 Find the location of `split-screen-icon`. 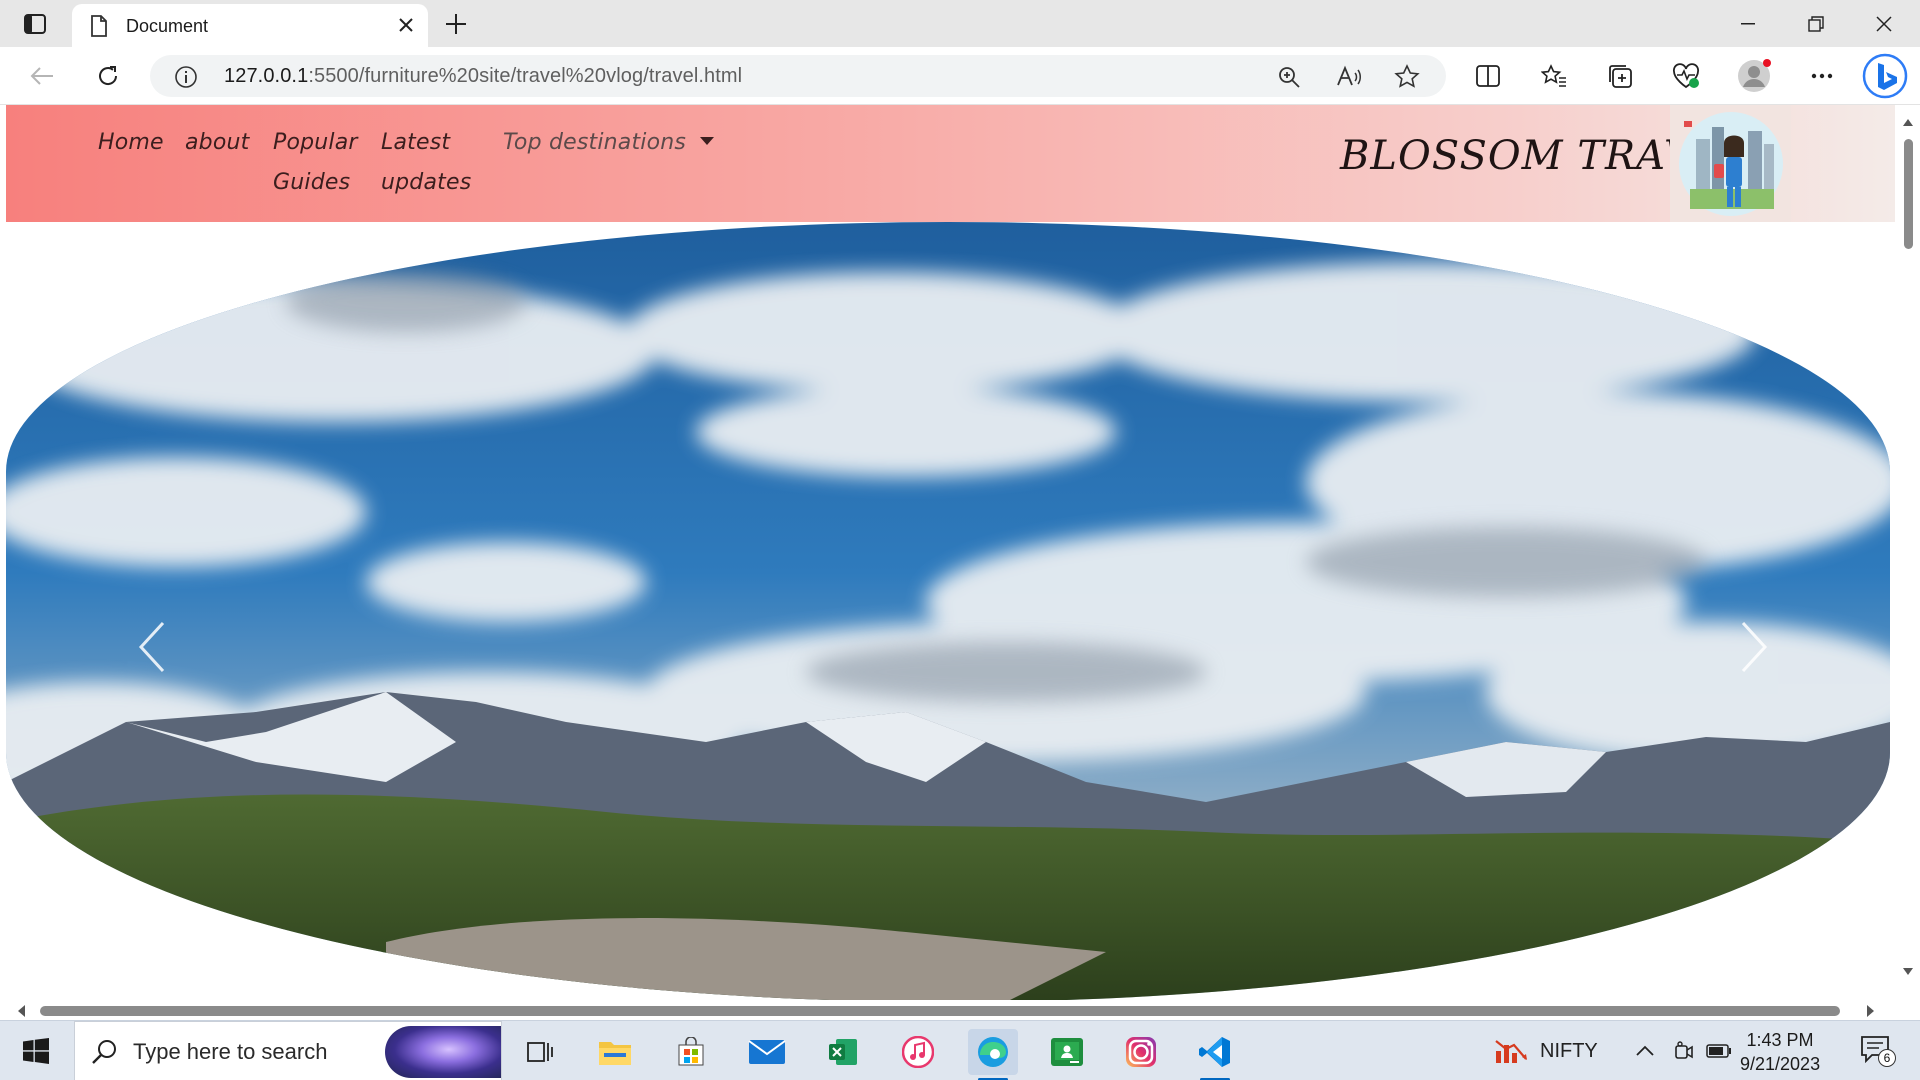

split-screen-icon is located at coordinates (1488, 76).